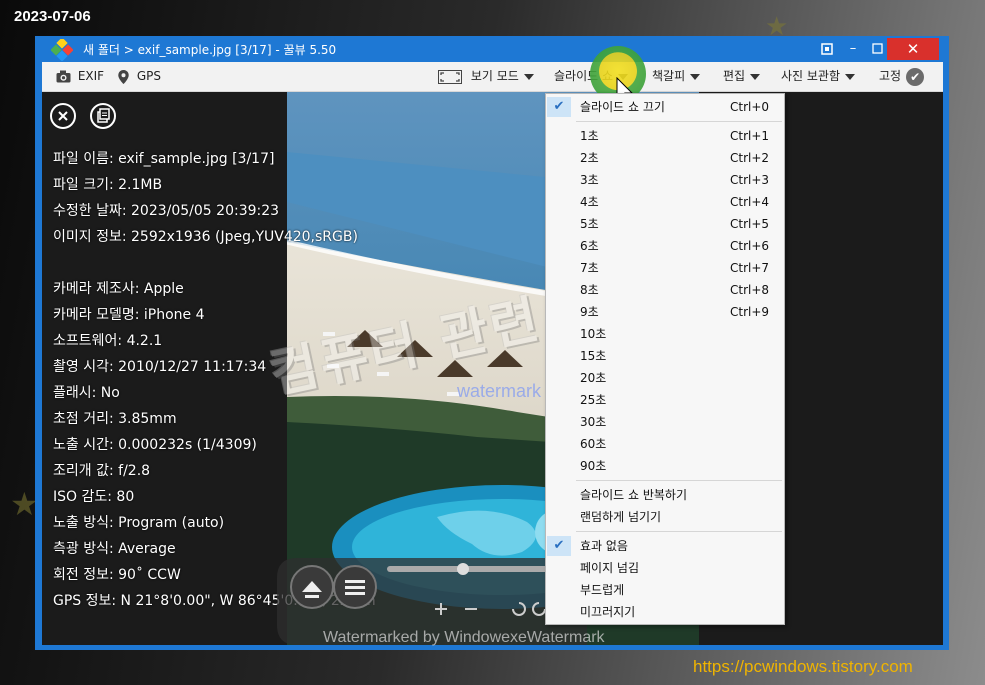  Describe the element at coordinates (608, 612) in the screenshot. I see `menu-item-label: 미끄러지기` at that location.